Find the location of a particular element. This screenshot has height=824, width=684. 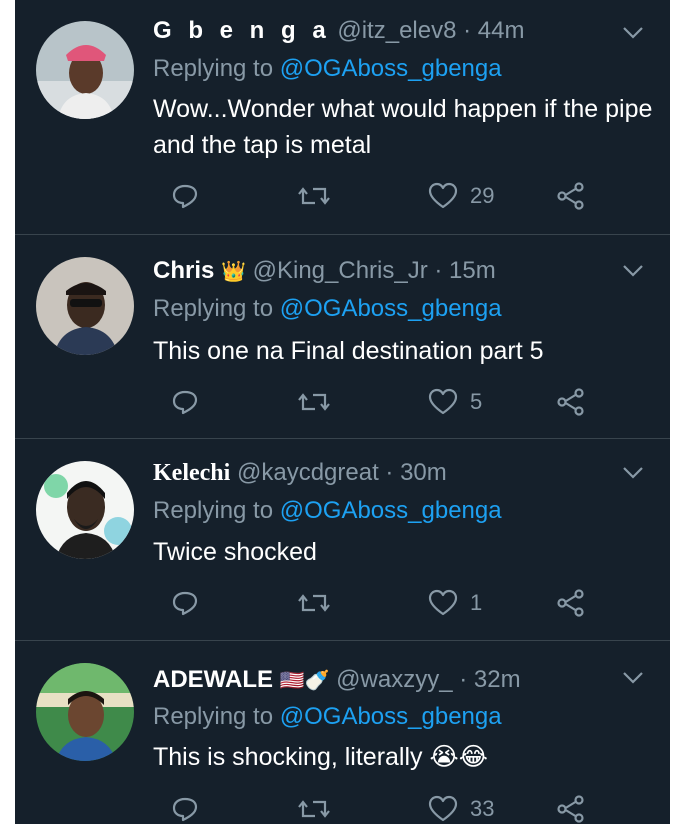

reply-header: ADEWALE 🇺🇸🍼 @waxzyy_ · 32m is located at coordinates (337, 680).